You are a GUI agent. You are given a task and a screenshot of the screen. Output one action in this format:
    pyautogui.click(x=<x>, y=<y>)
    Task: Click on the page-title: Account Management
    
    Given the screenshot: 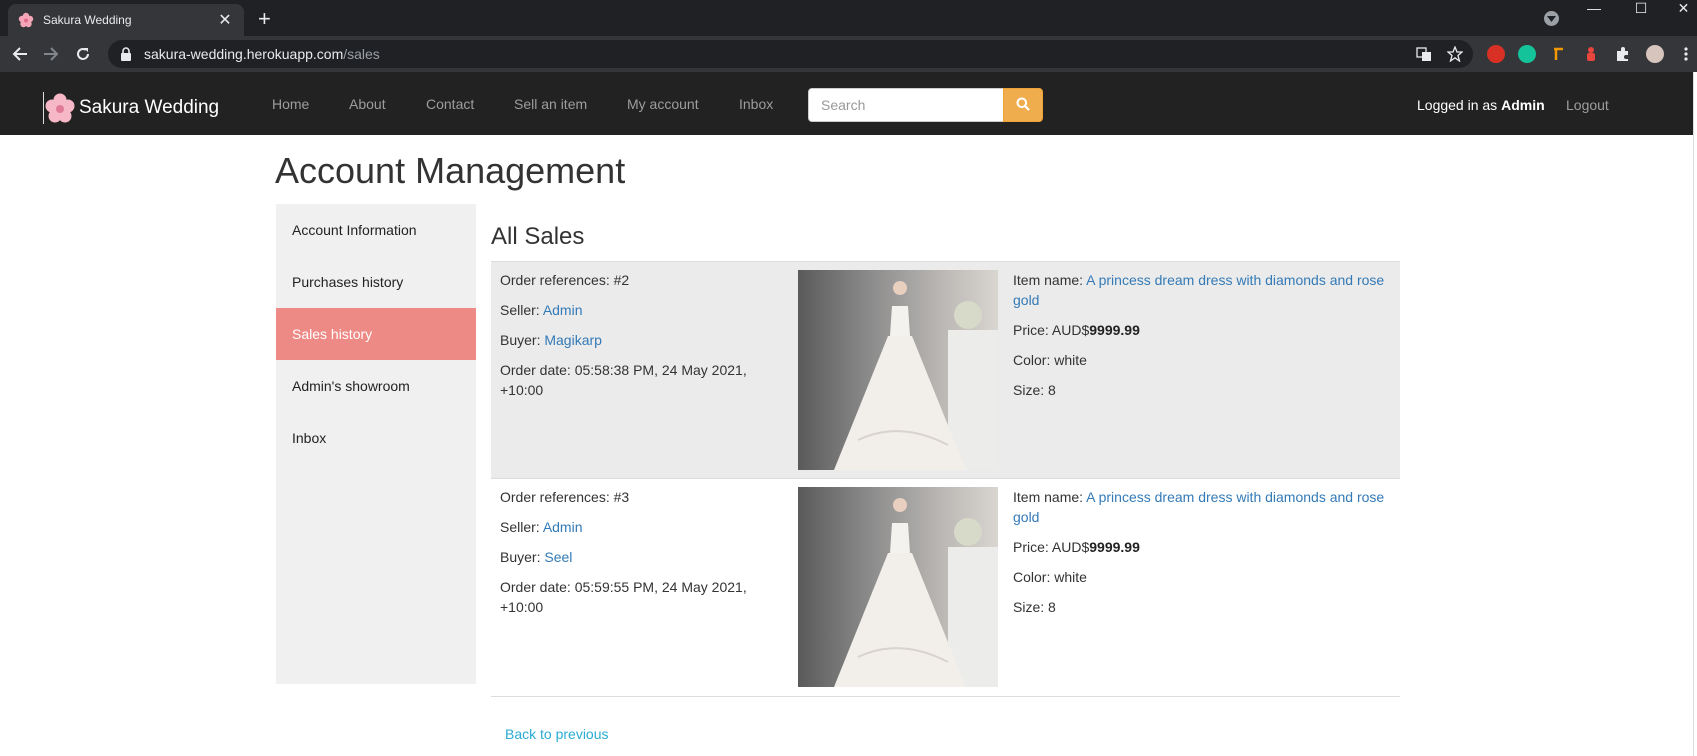 What is the action you would take?
    pyautogui.click(x=450, y=170)
    